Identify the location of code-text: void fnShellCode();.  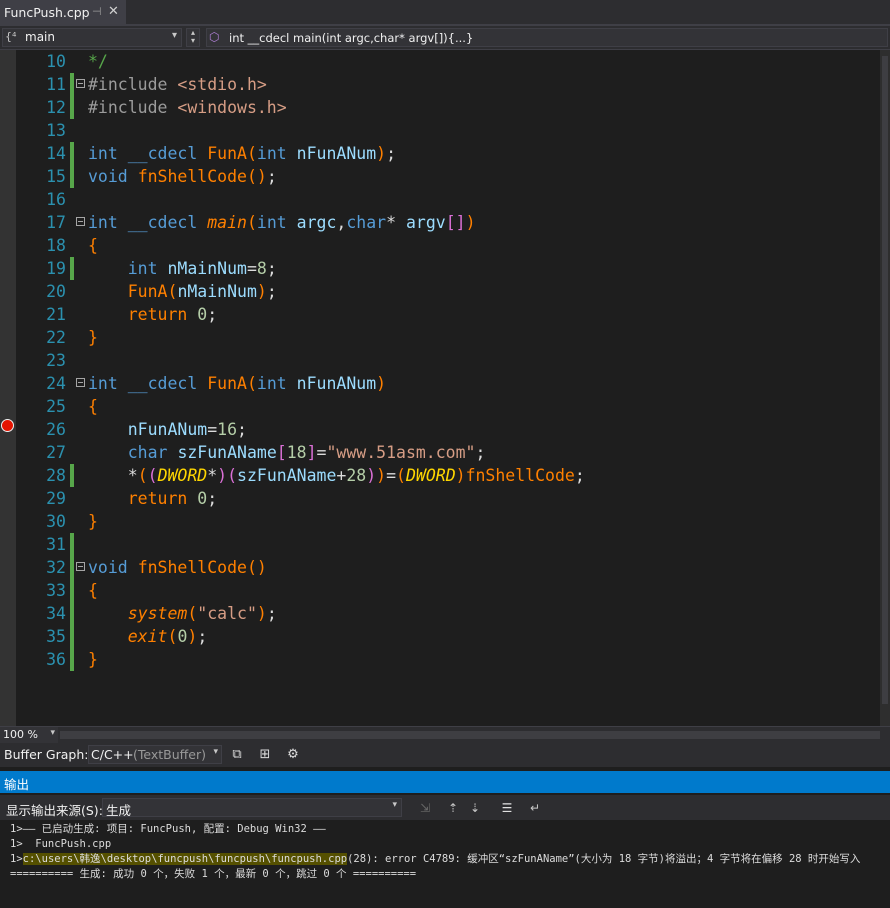
(182, 176).